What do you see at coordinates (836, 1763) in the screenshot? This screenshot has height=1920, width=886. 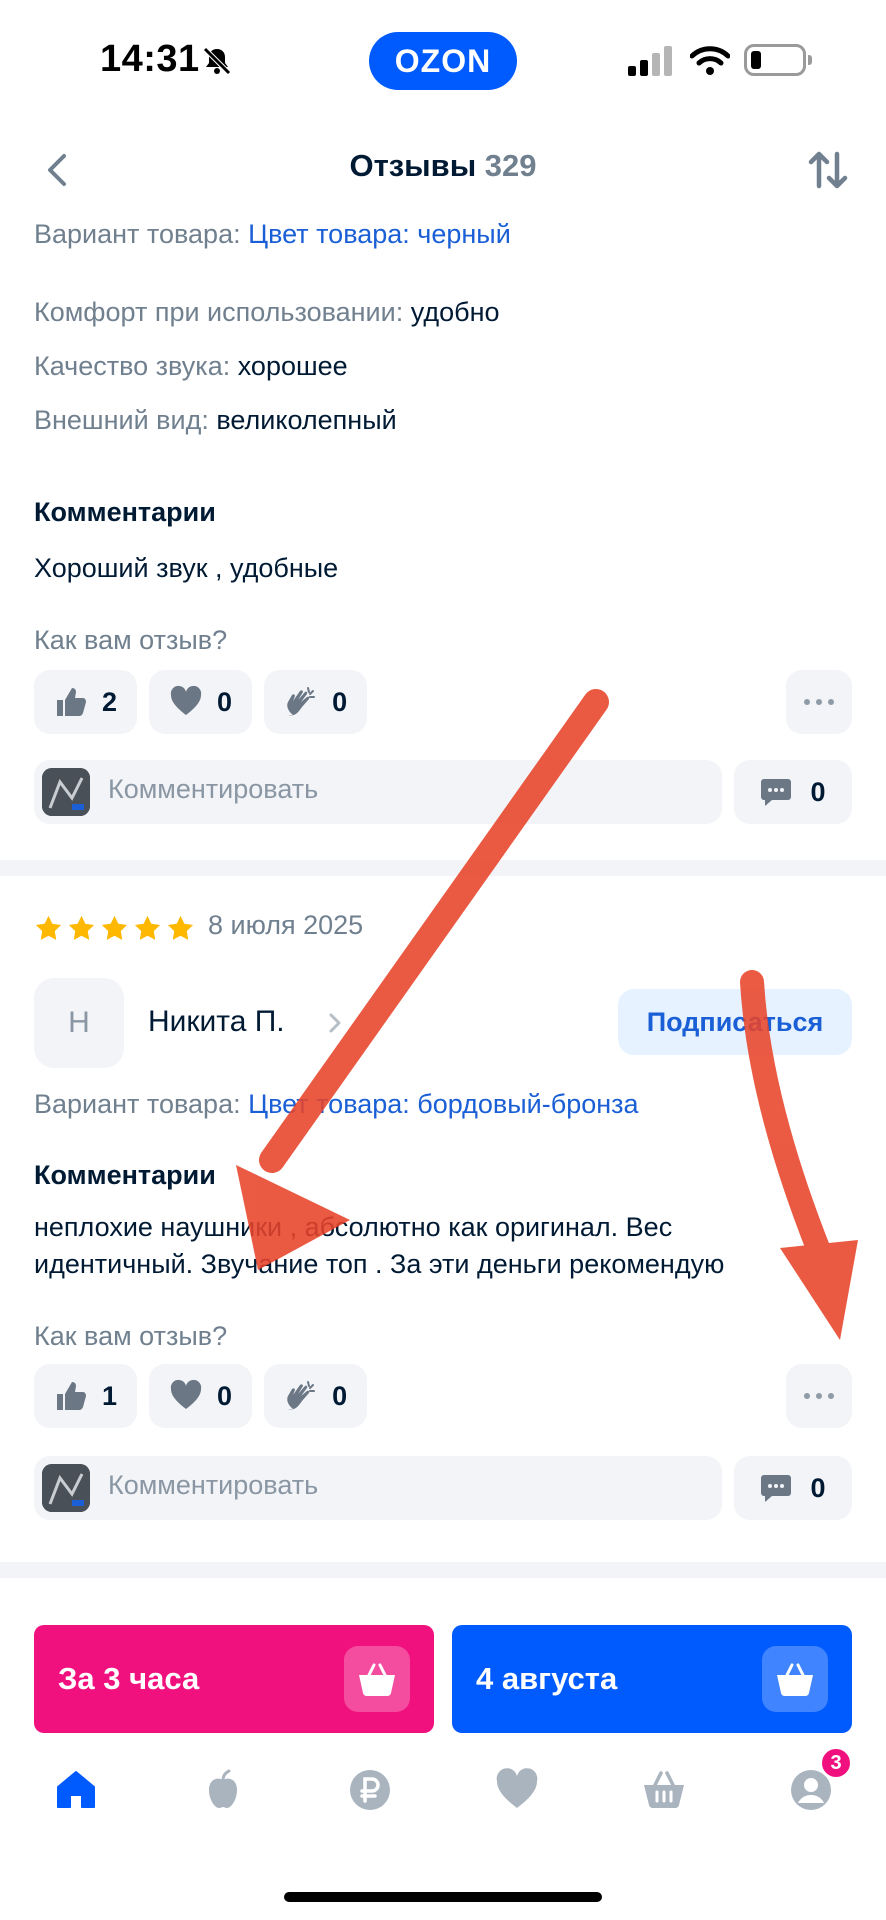 I see `profile-badge: 3` at bounding box center [836, 1763].